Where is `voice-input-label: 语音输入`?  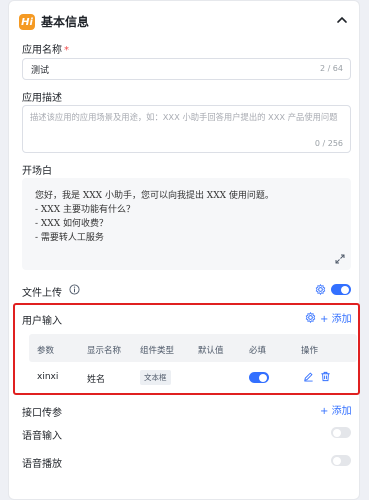
voice-input-label: 语音输入 is located at coordinates (42, 436).